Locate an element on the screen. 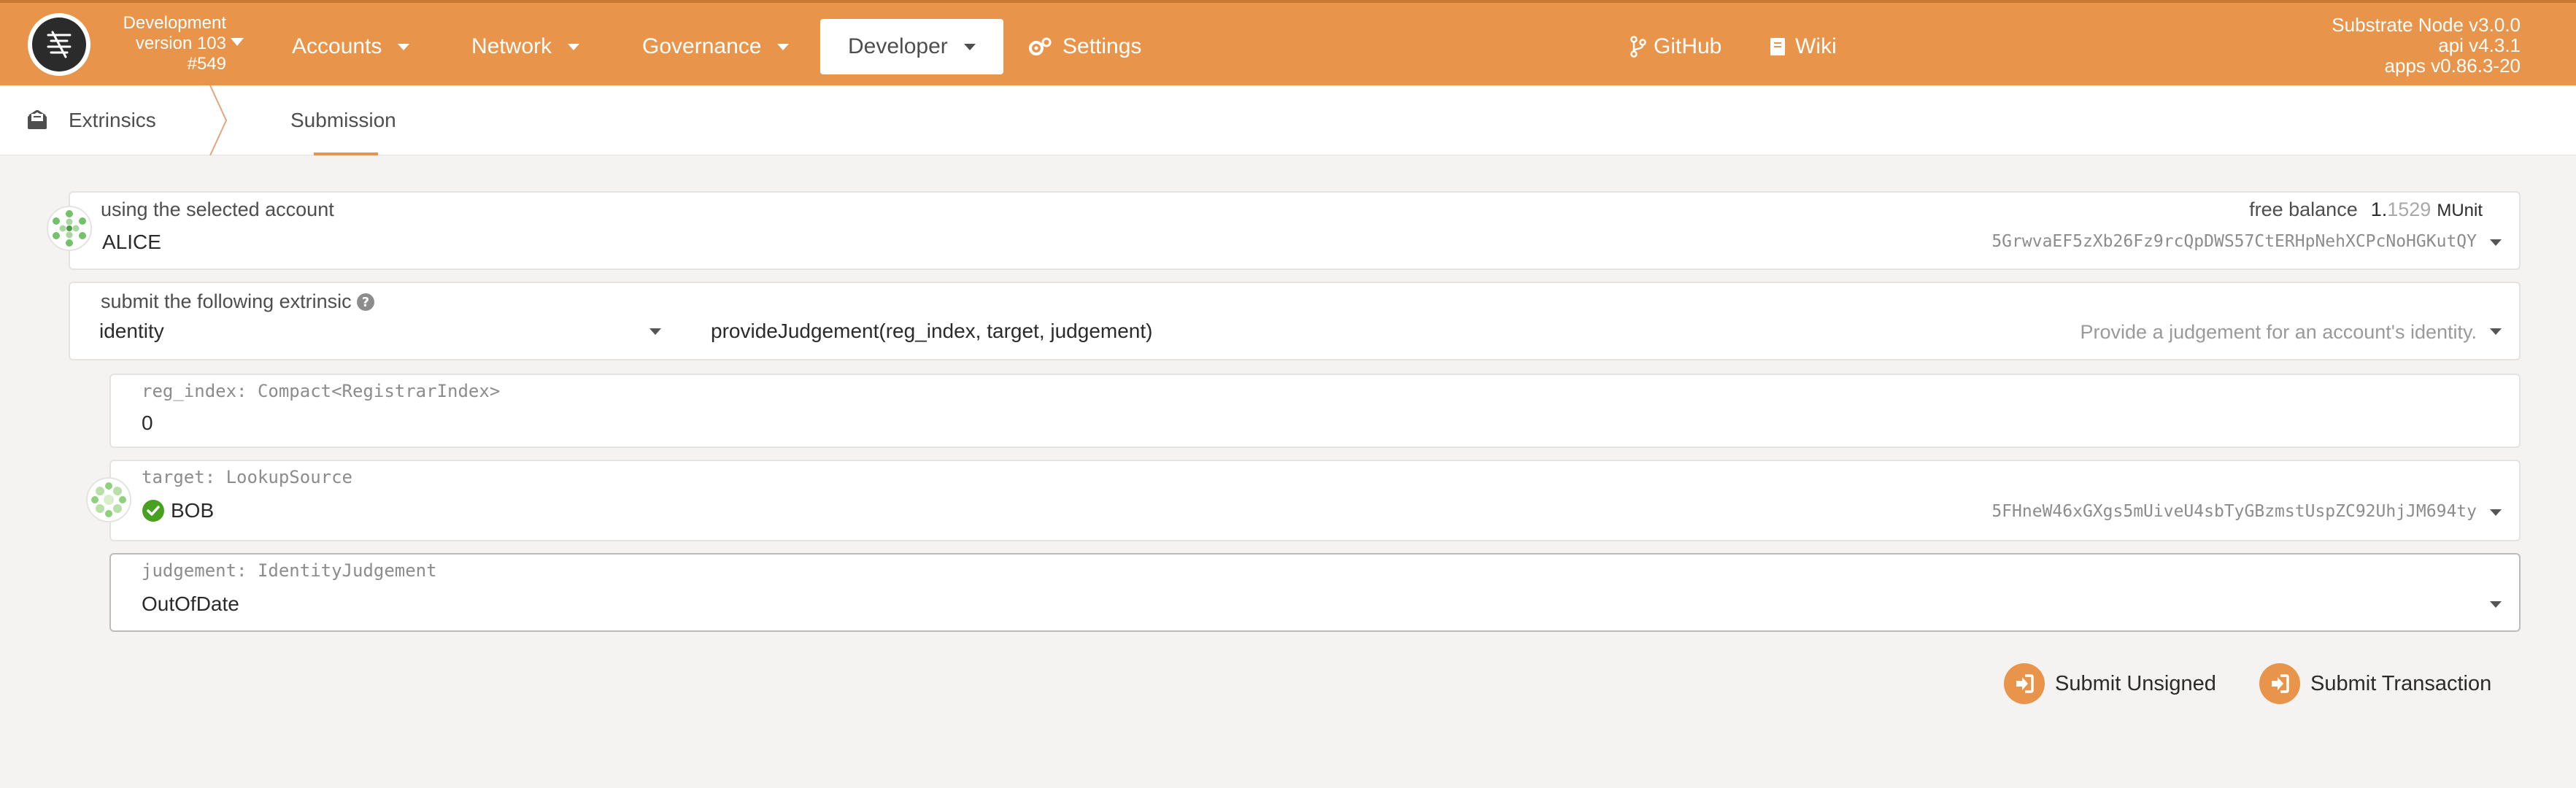  nav-settings: Settings is located at coordinates (1084, 46).